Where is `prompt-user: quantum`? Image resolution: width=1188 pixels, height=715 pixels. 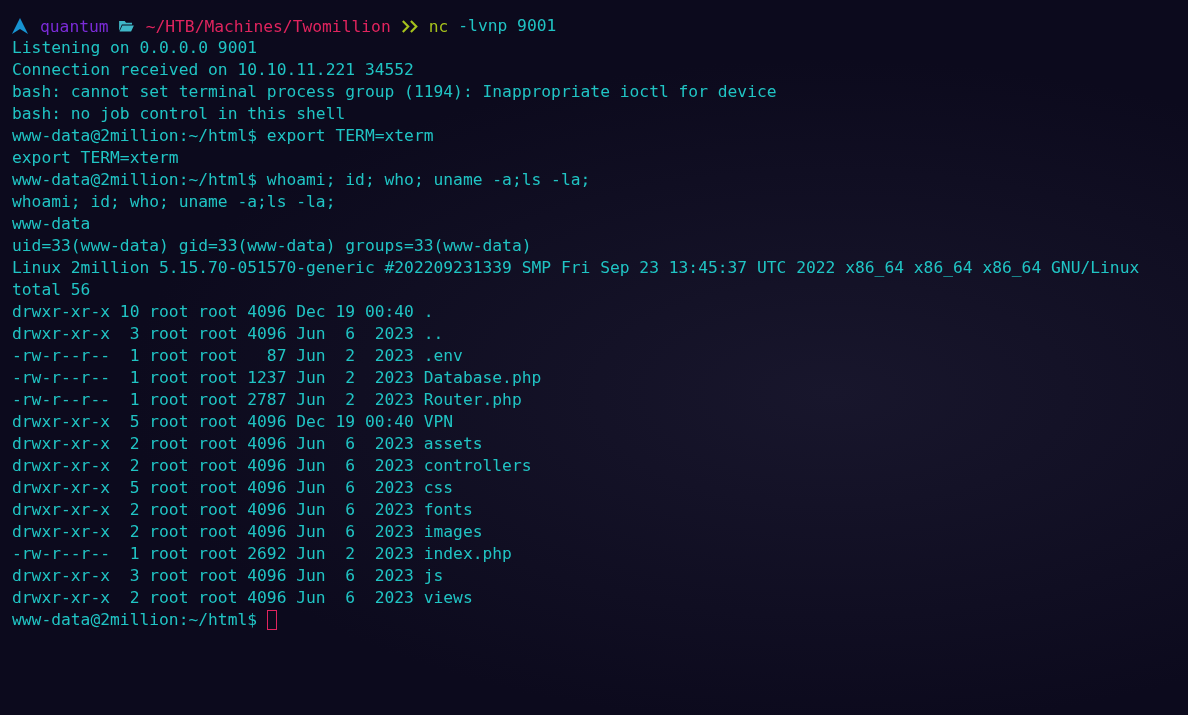
prompt-user: quantum is located at coordinates (74, 26).